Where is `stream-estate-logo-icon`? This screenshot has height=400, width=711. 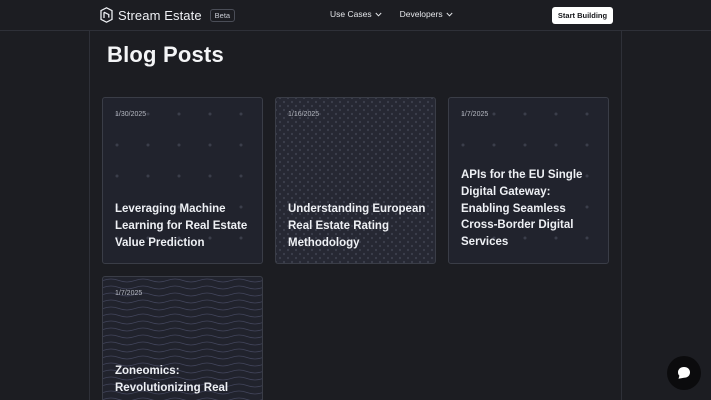 stream-estate-logo-icon is located at coordinates (106, 15).